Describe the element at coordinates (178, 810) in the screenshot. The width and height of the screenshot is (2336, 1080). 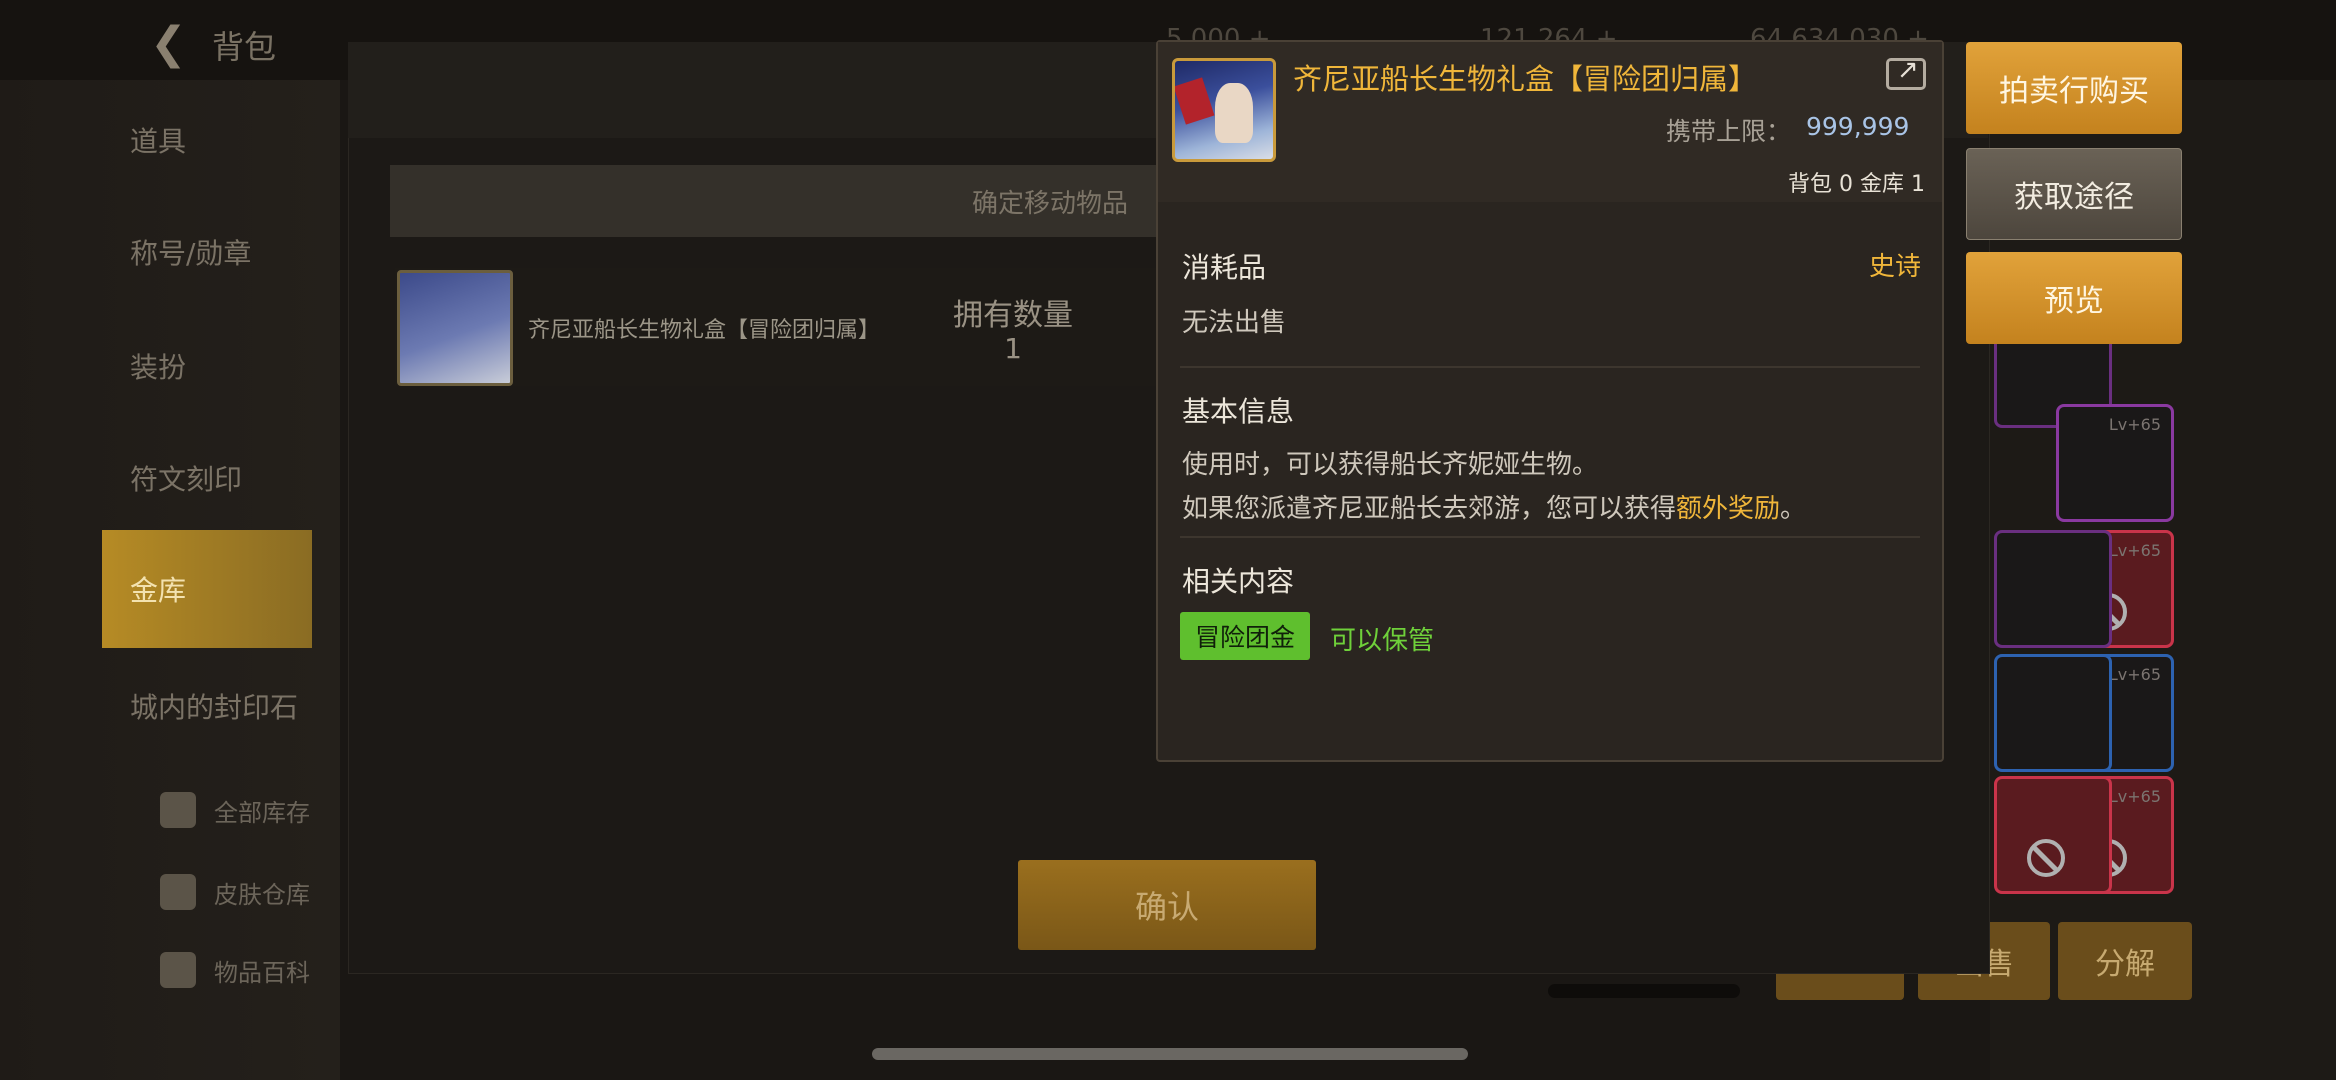
I see `storage-icon` at that location.